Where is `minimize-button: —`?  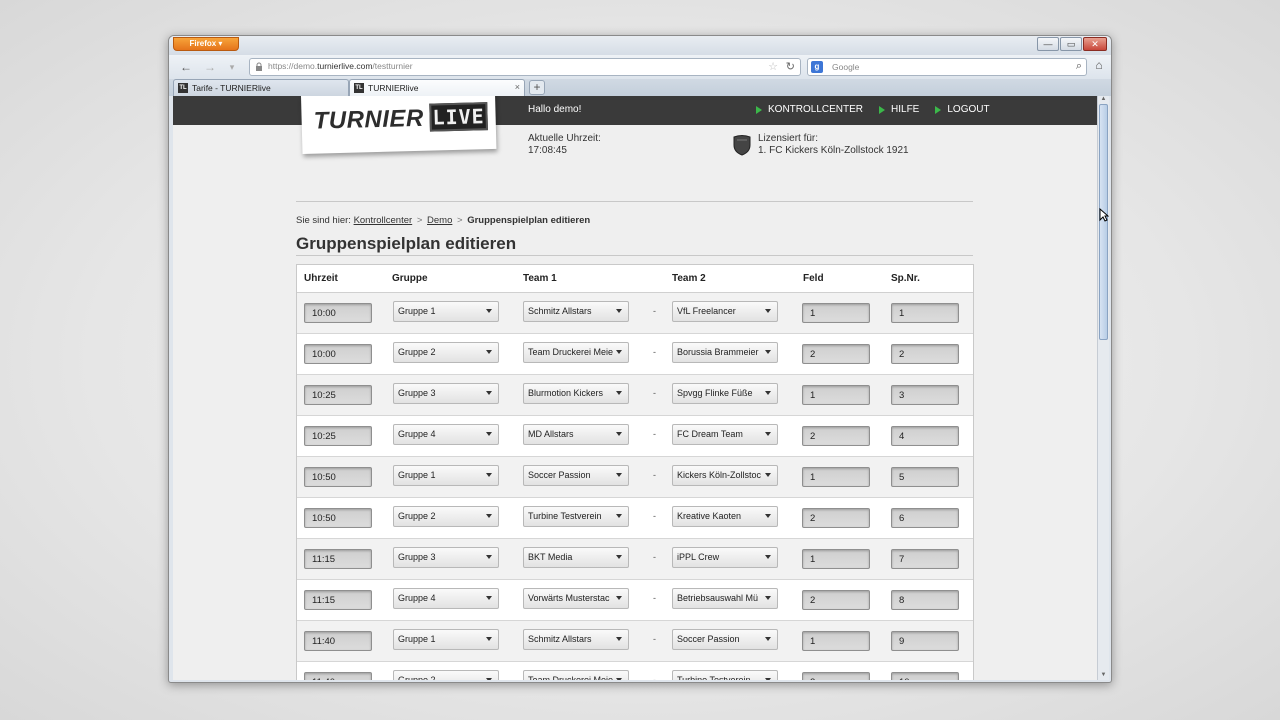 minimize-button: — is located at coordinates (1048, 44).